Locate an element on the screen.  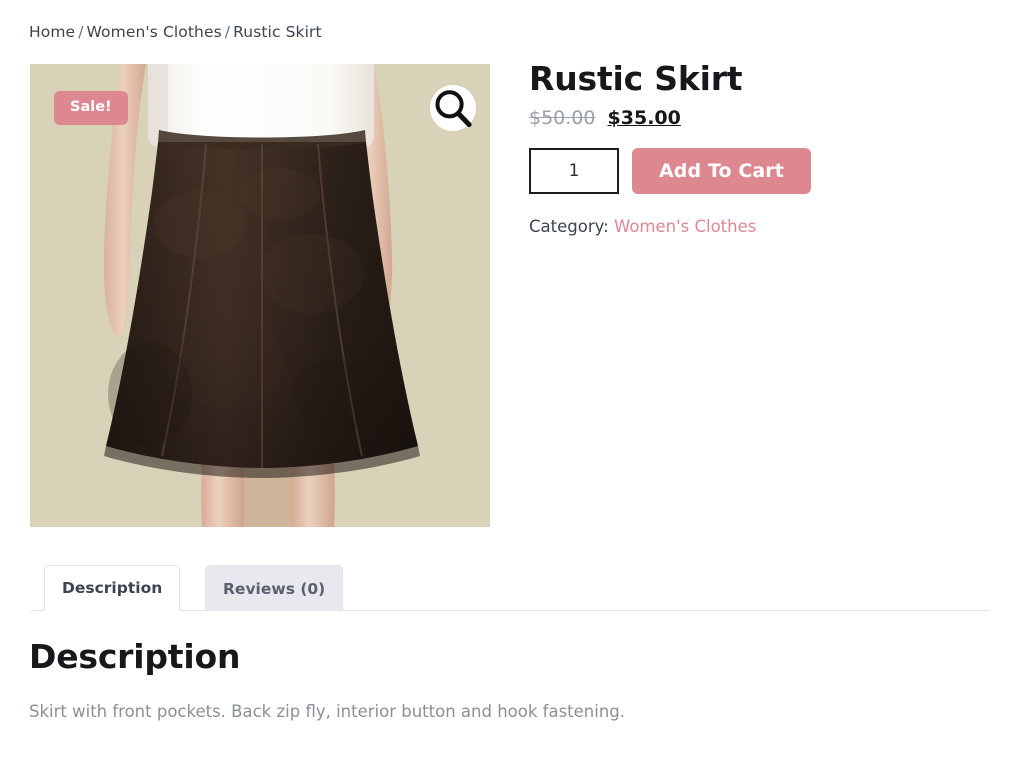
zoom-image-button is located at coordinates (453, 108).